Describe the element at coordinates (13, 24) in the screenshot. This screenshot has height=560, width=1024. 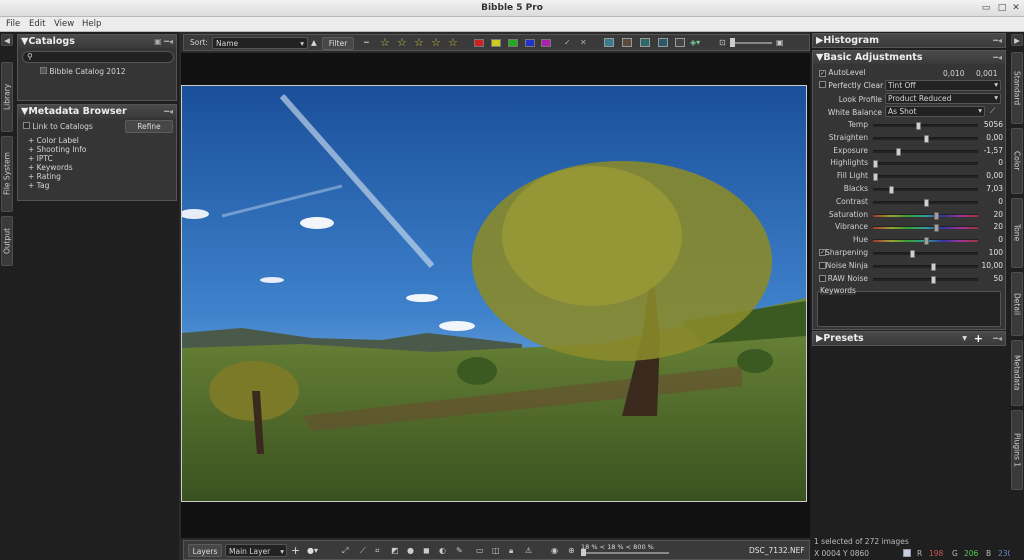
I see `menu-file: File` at that location.